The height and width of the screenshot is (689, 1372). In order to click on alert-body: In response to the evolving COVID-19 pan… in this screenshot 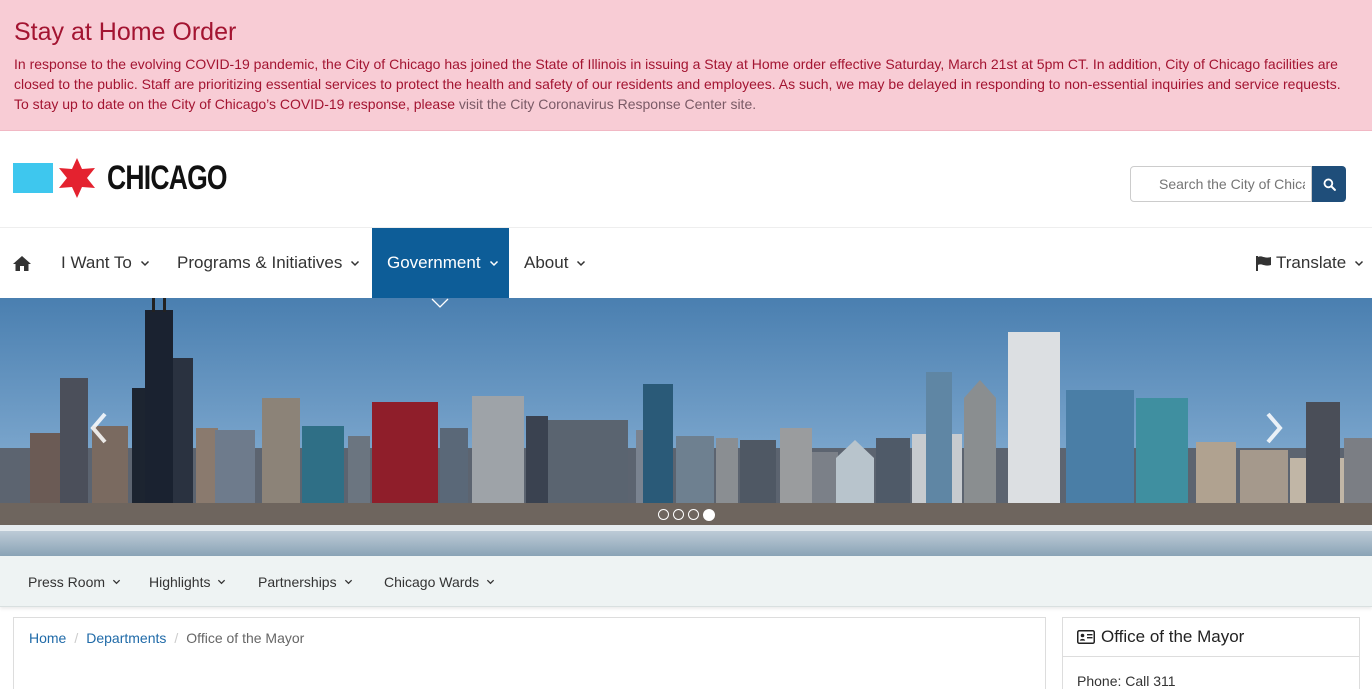, I will do `click(684, 84)`.